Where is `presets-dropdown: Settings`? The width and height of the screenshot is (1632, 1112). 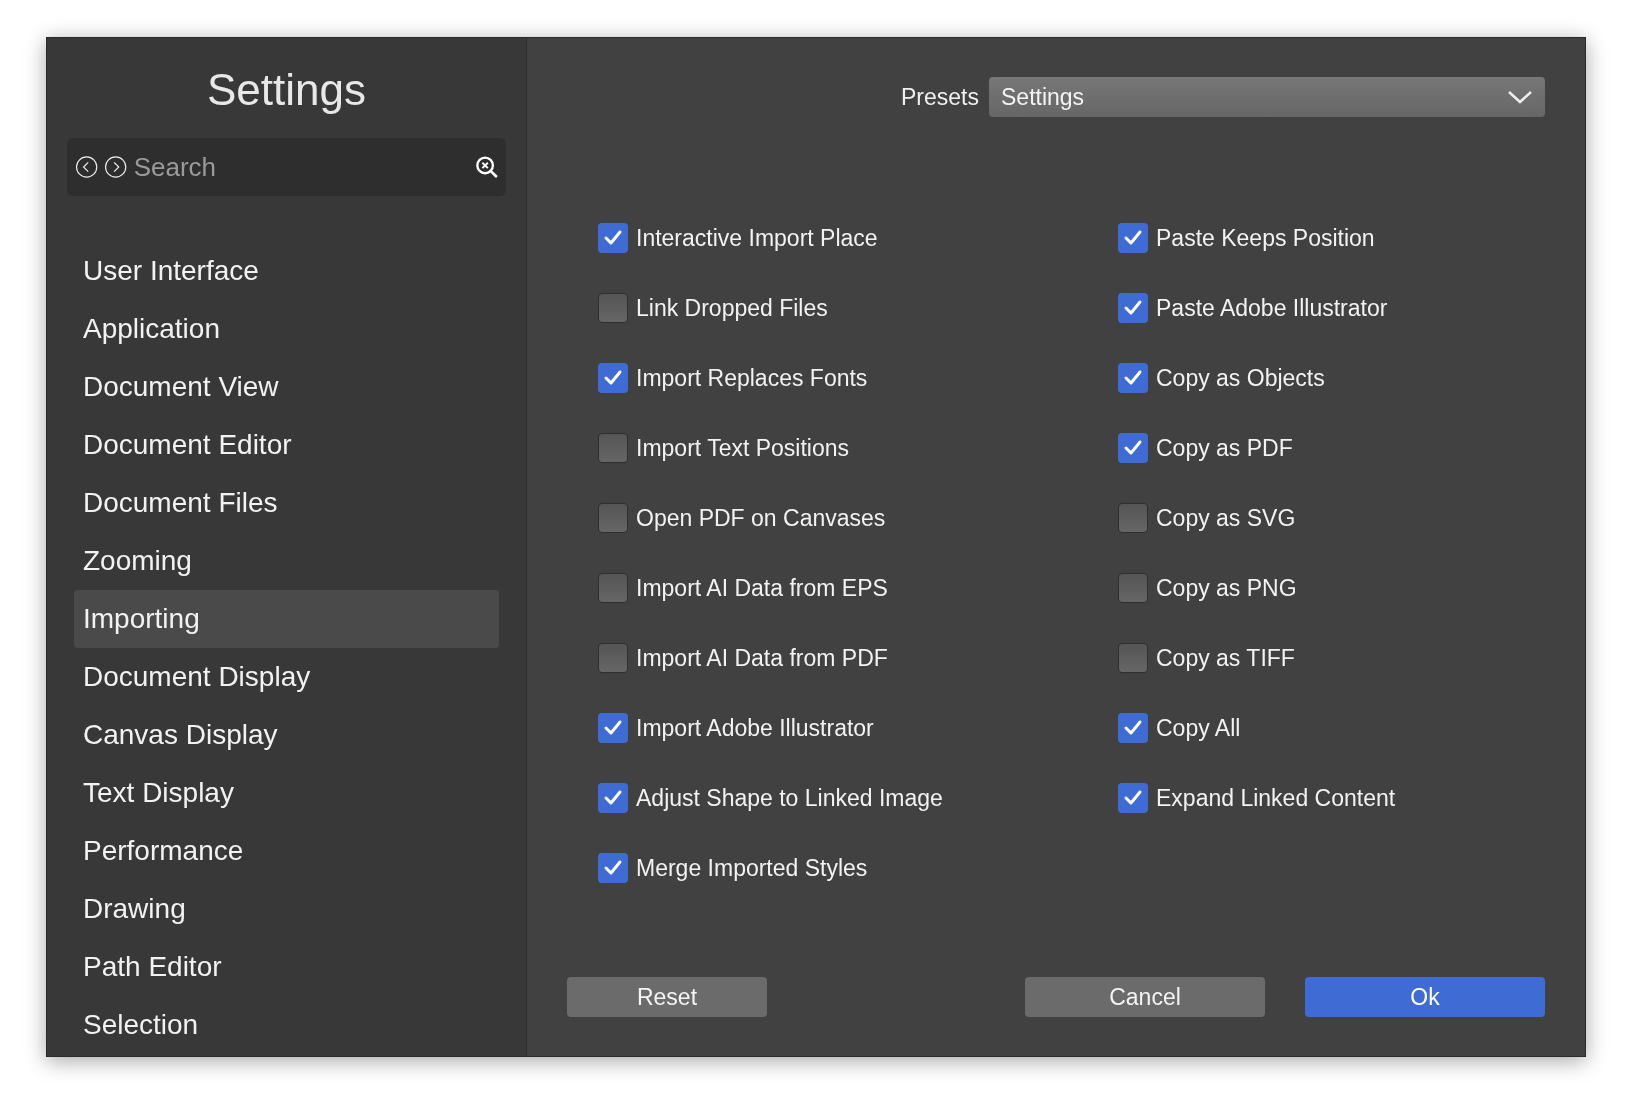 presets-dropdown: Settings is located at coordinates (1267, 97).